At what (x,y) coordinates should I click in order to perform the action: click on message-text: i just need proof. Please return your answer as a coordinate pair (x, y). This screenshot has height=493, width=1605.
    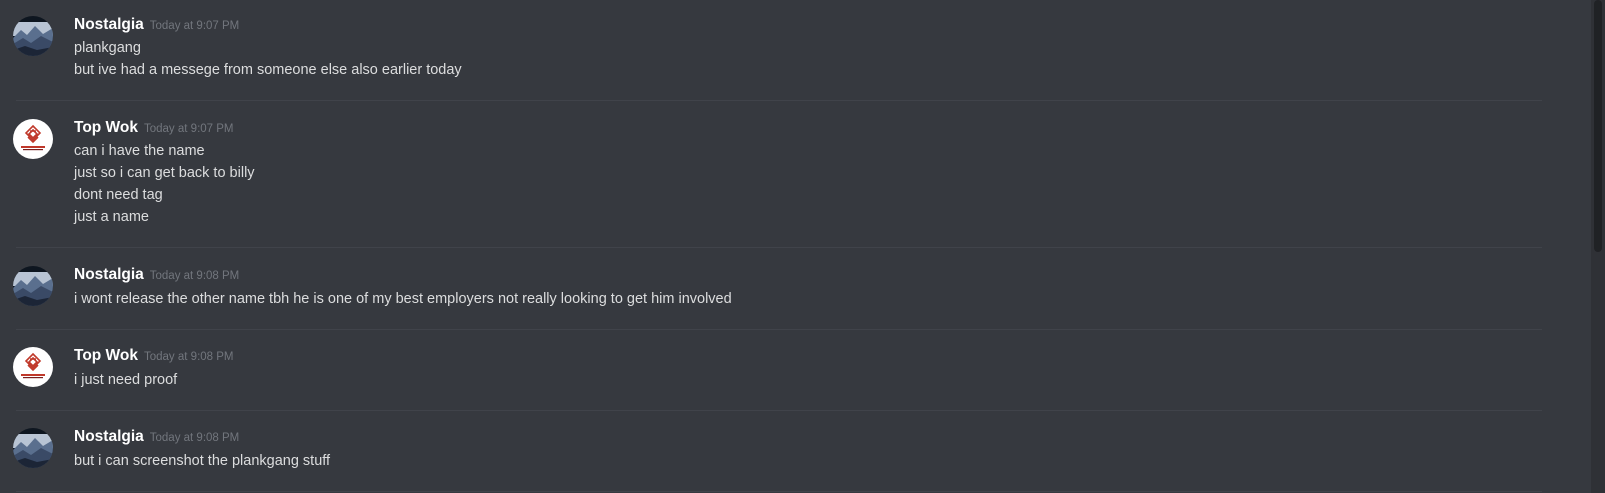
    Looking at the image, I should click on (126, 380).